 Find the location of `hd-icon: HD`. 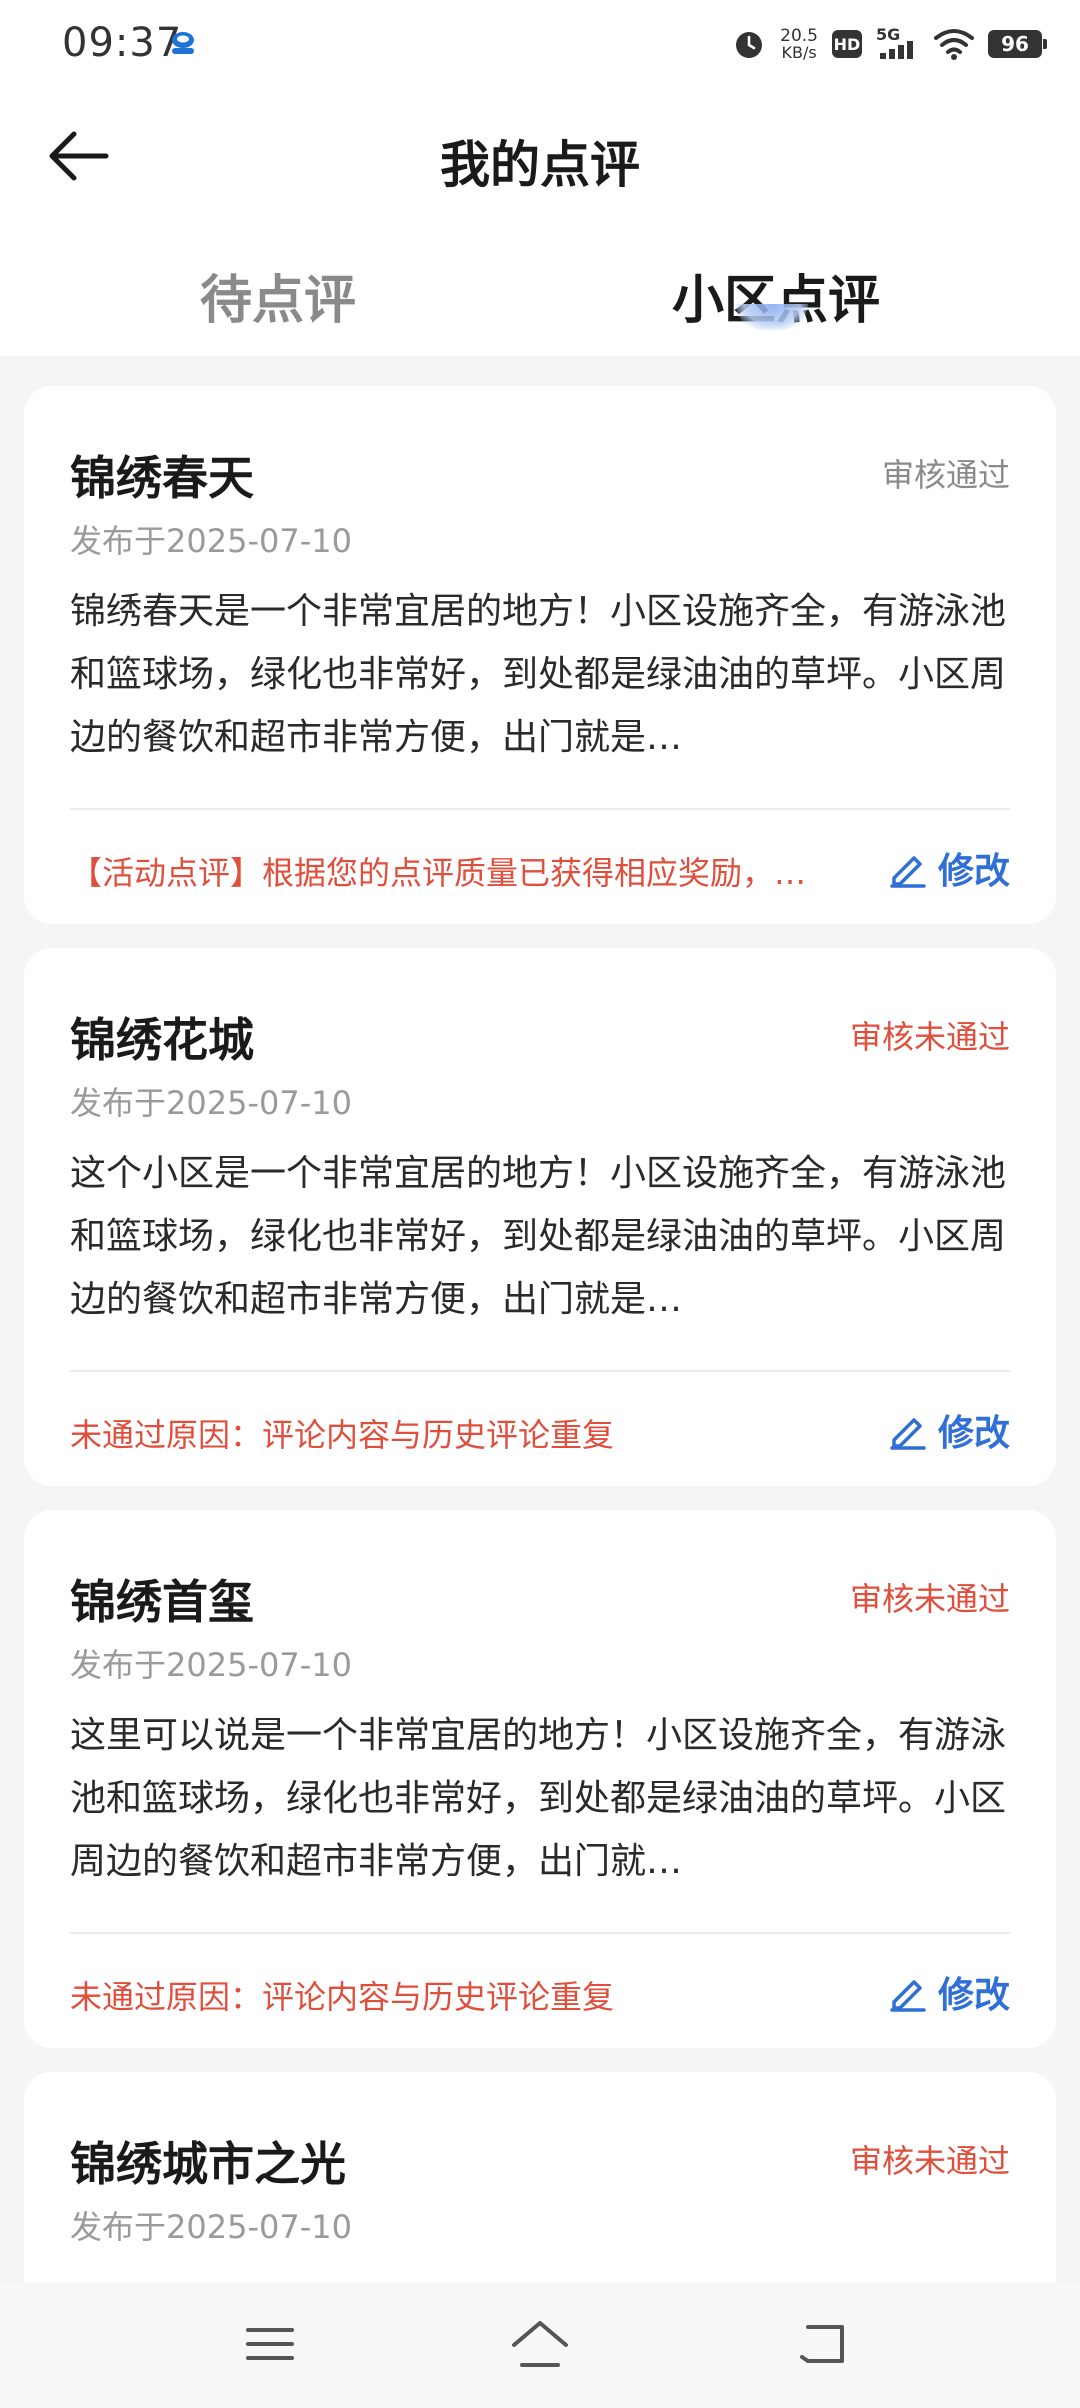

hd-icon: HD is located at coordinates (847, 44).